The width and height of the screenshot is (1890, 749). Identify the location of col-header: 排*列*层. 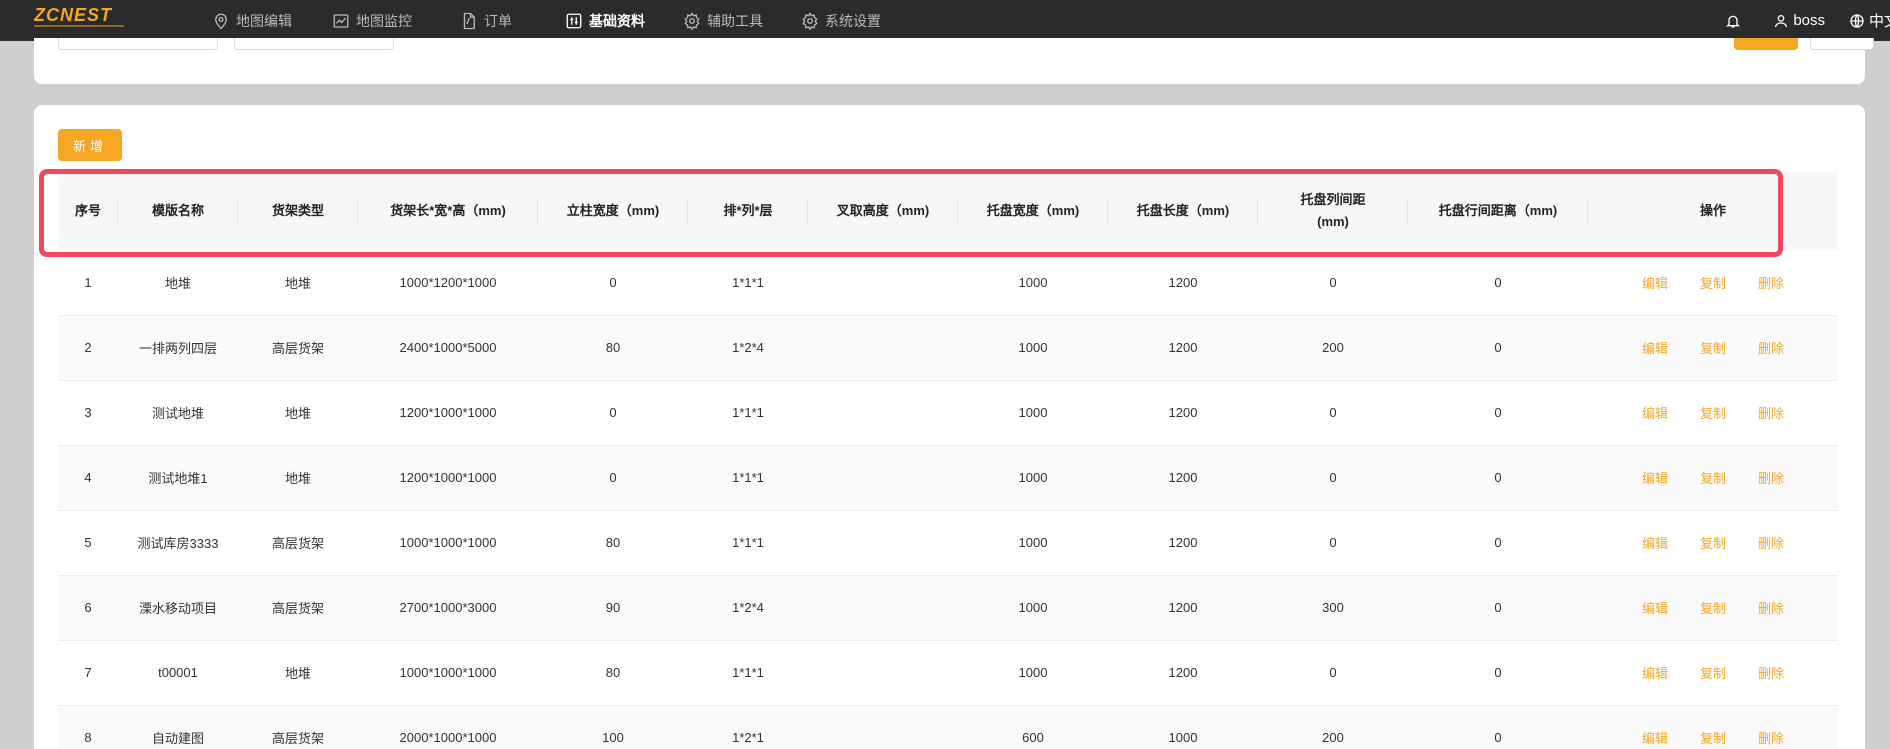
(748, 211).